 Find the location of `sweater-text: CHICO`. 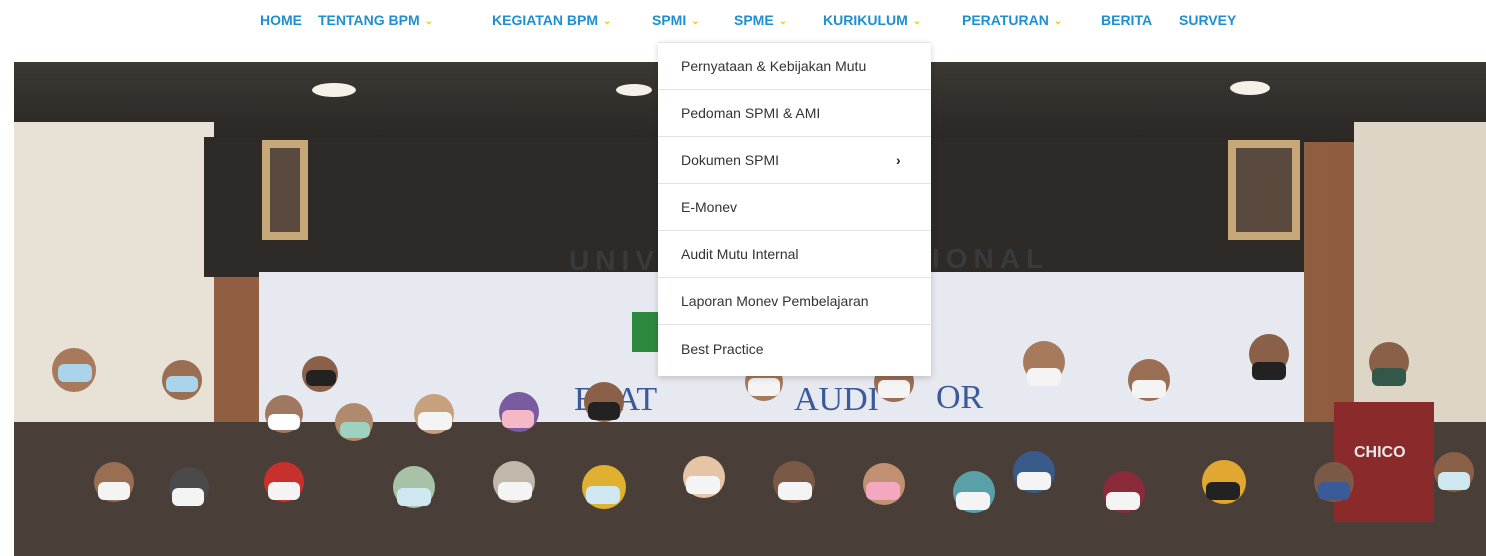

sweater-text: CHICO is located at coordinates (1380, 452).